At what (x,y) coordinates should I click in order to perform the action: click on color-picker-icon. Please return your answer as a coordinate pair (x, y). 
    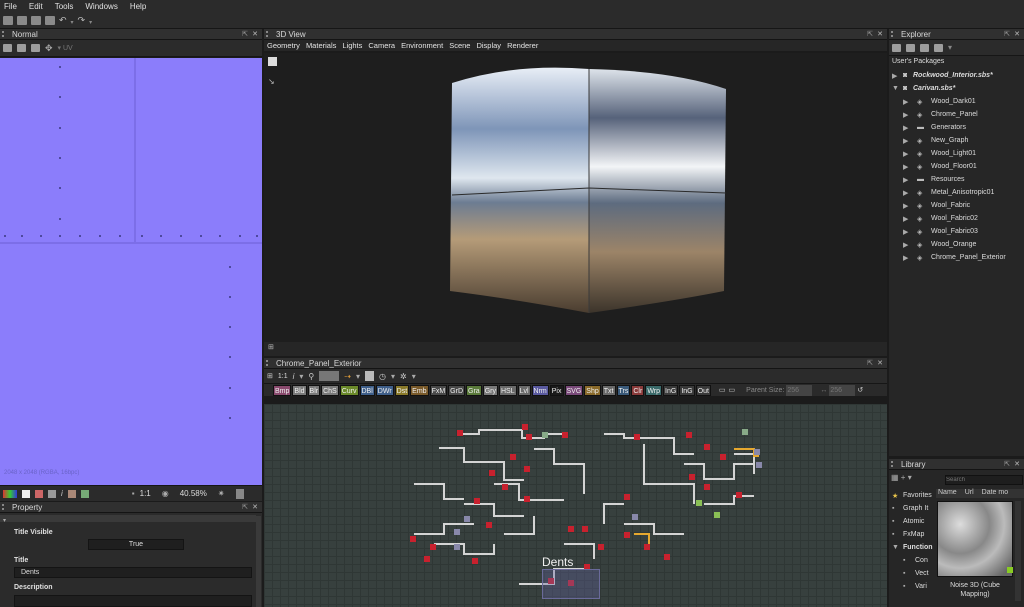
    Looking at the image, I should click on (84, 493).